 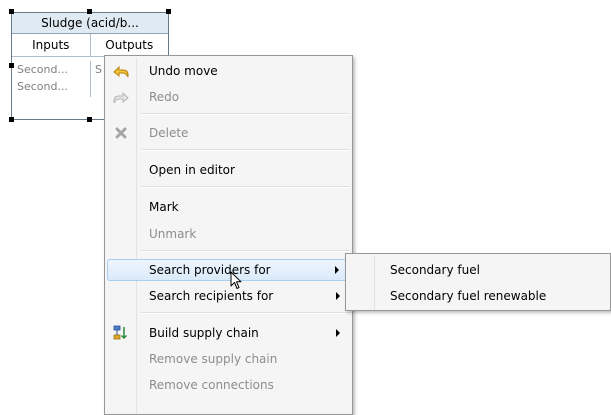 What do you see at coordinates (211, 296) in the screenshot?
I see `menu-item-label: Search recipients for` at bounding box center [211, 296].